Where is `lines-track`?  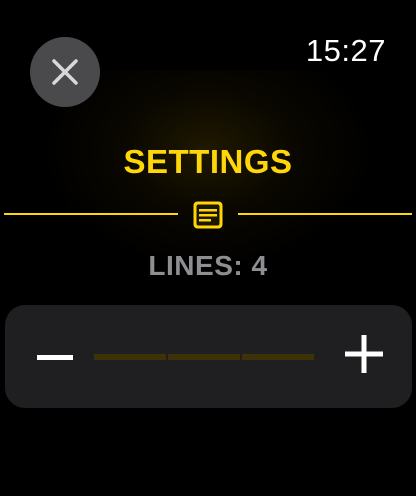
lines-track is located at coordinates (204, 357).